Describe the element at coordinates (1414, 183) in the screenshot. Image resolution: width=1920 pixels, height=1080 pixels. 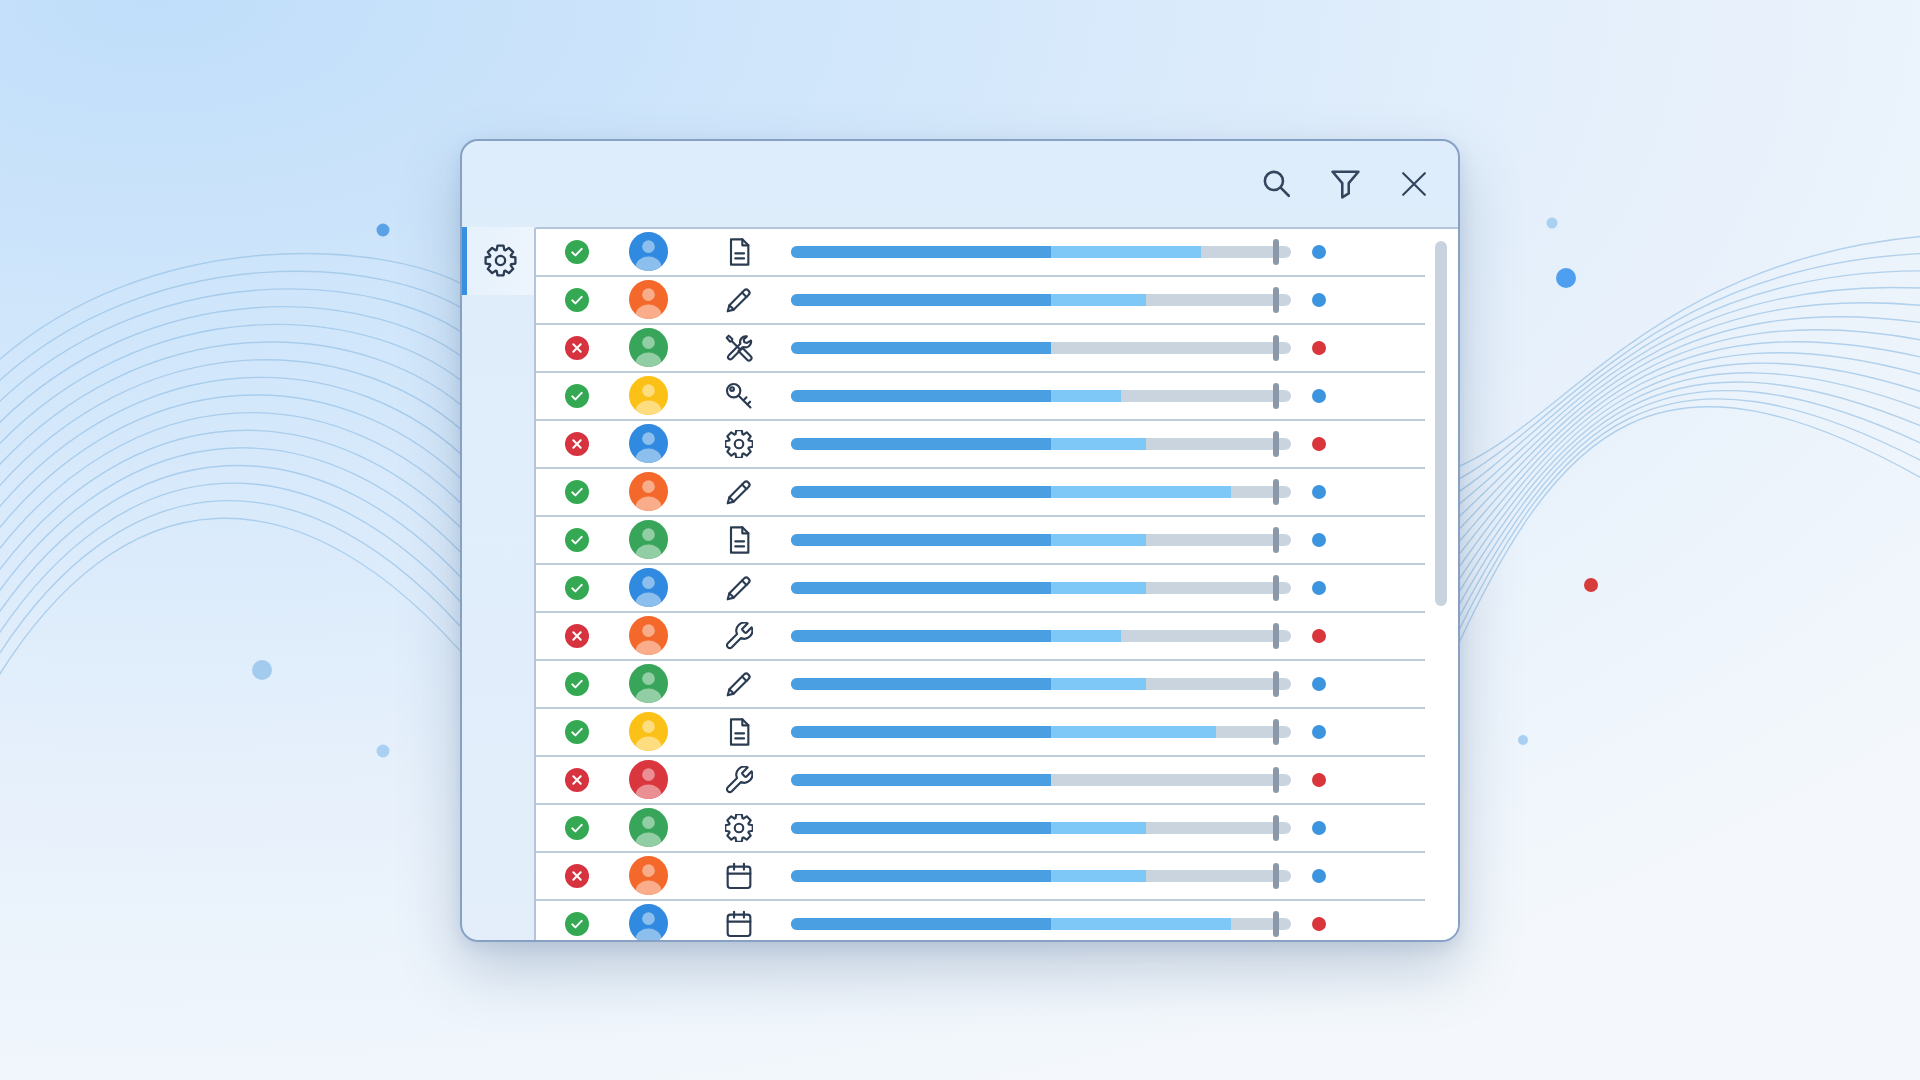
I see `close-icon` at that location.